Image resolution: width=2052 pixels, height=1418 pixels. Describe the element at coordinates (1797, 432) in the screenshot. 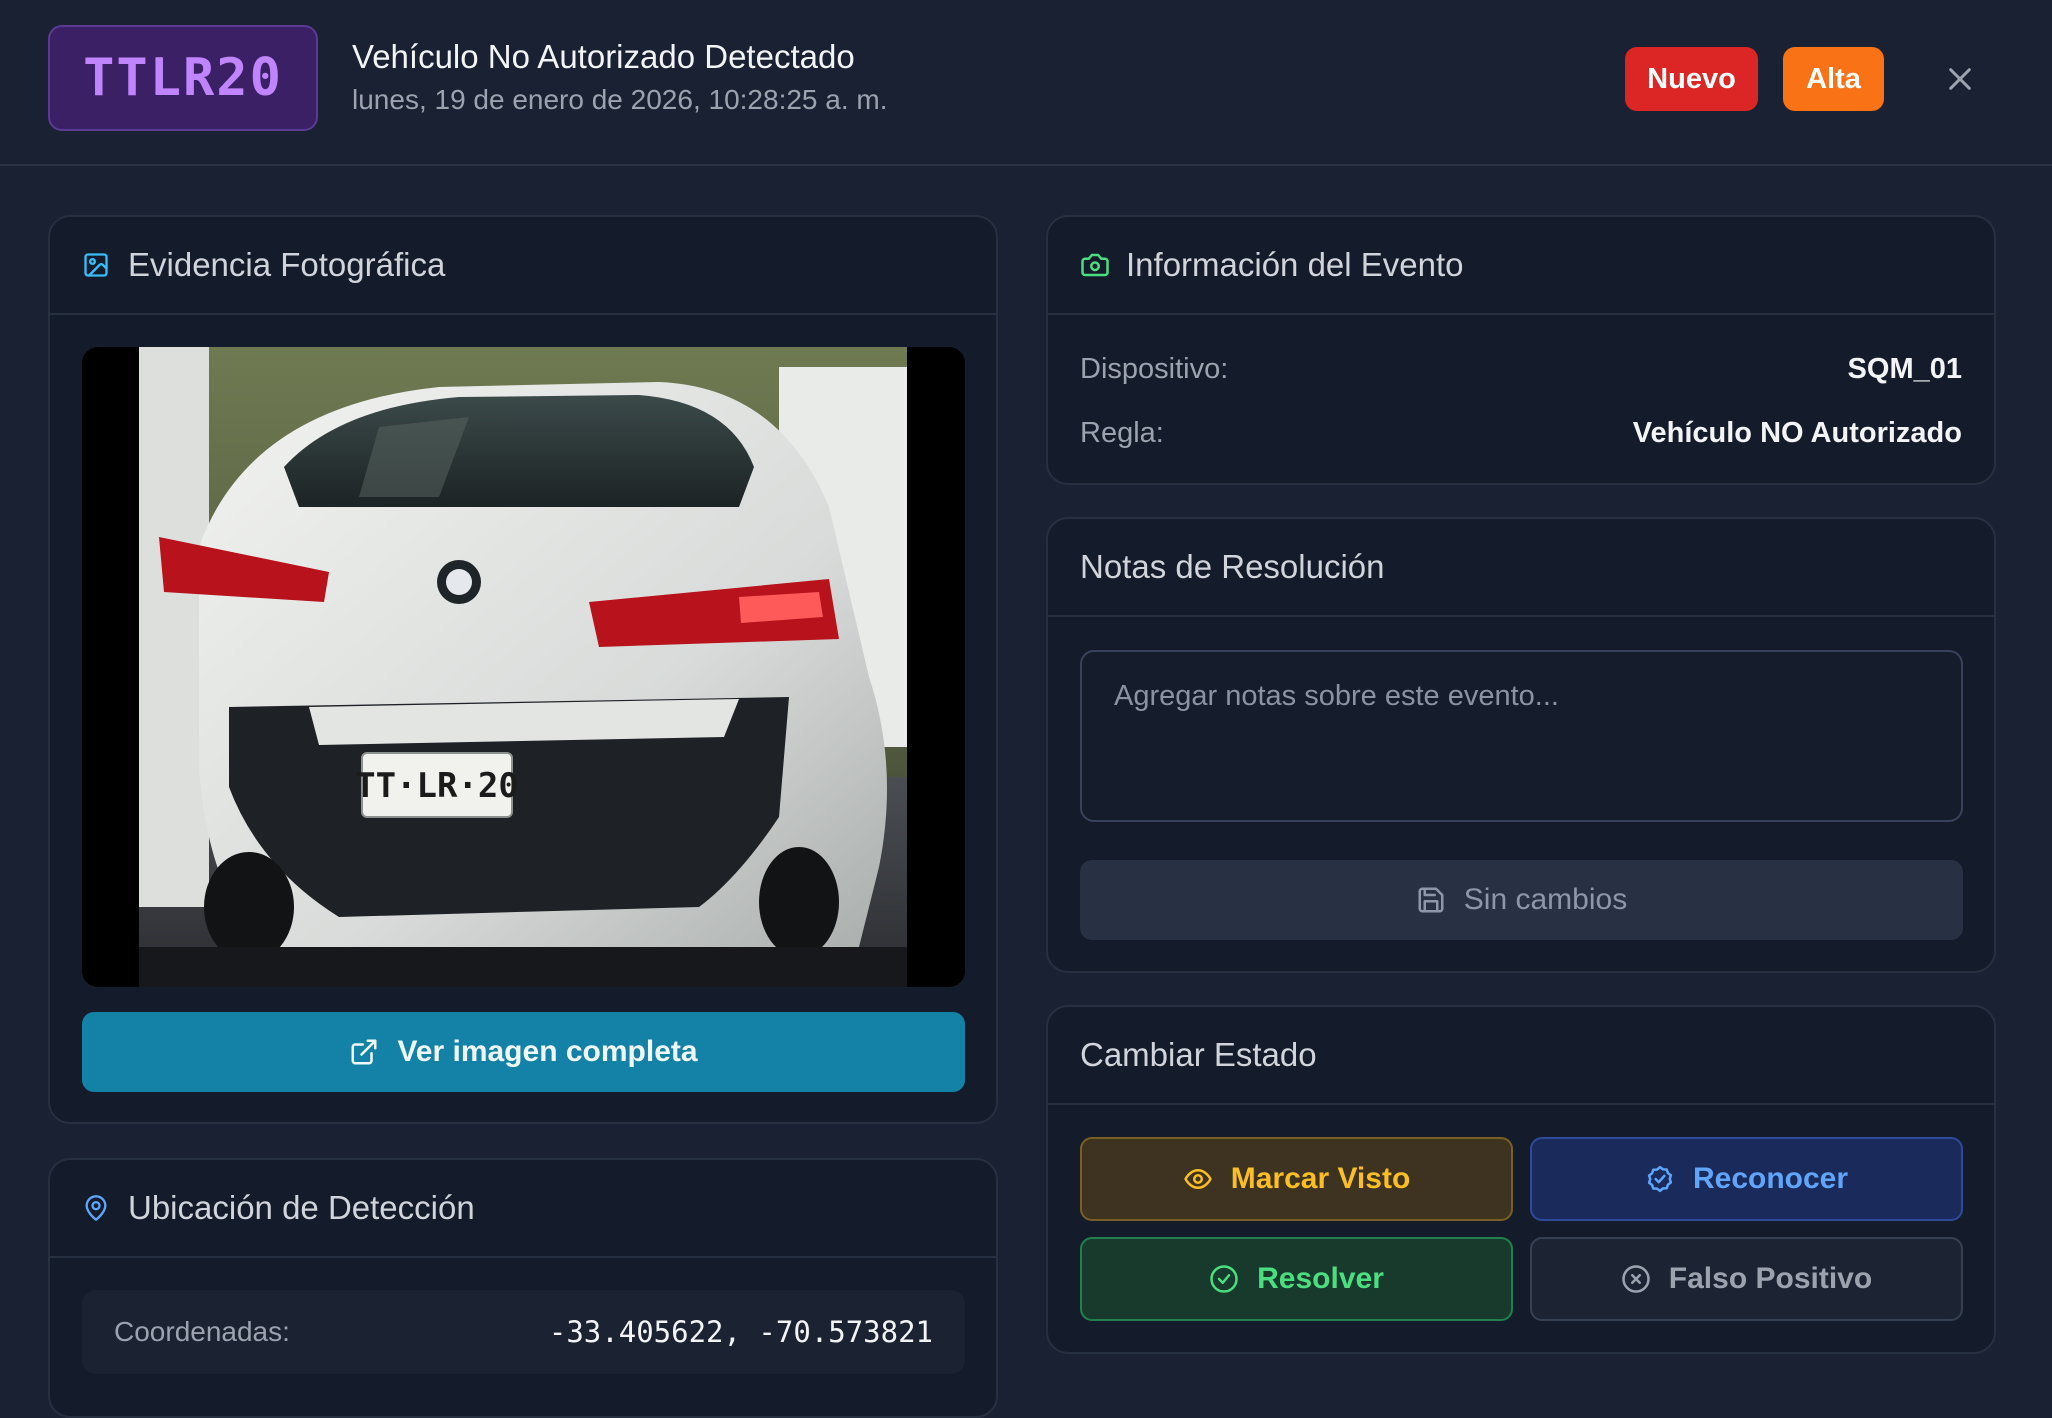

I see `rule-value: Vehículo NO Autorizado` at that location.